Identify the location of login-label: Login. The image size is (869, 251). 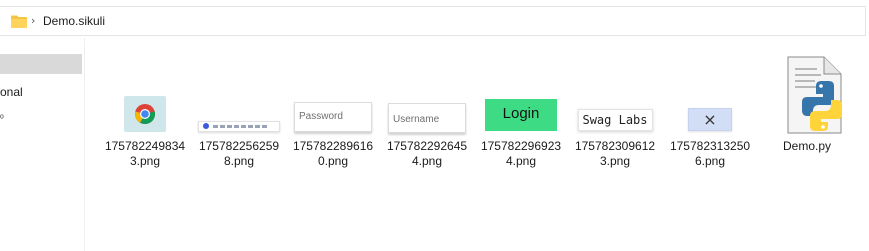
(521, 113).